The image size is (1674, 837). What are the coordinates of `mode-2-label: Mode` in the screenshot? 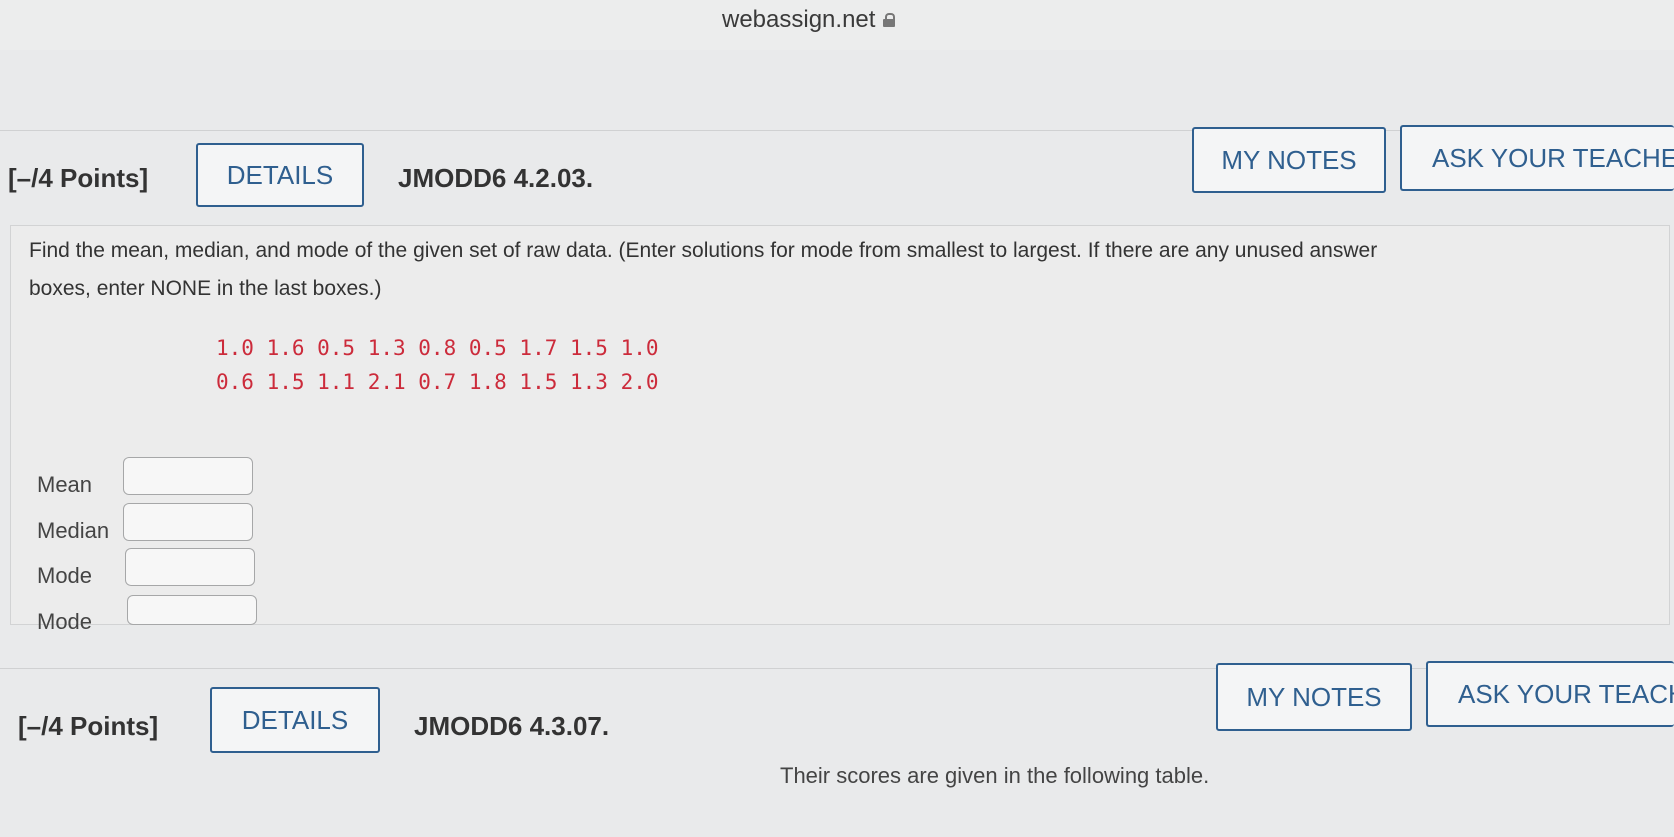 It's located at (65, 621).